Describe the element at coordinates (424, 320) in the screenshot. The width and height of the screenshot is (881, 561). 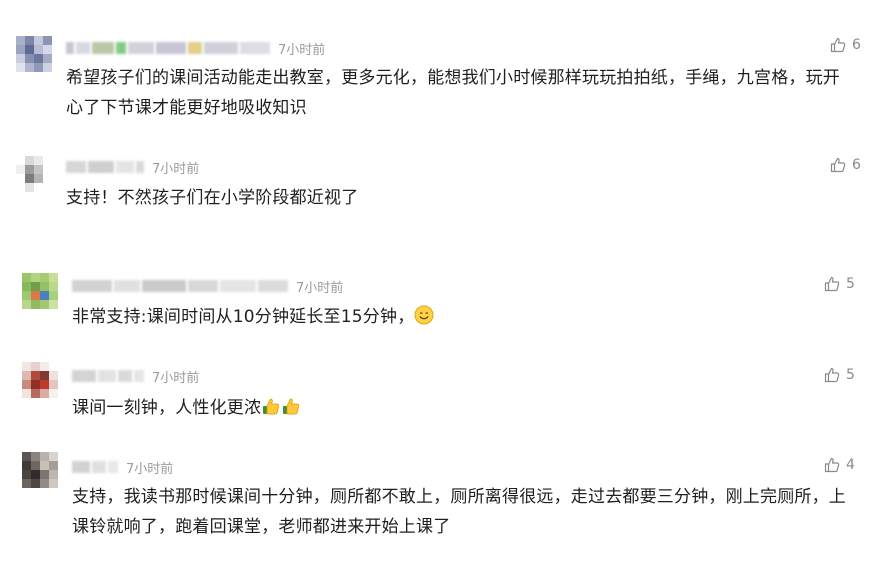
I see `smiling-face-emoji` at that location.